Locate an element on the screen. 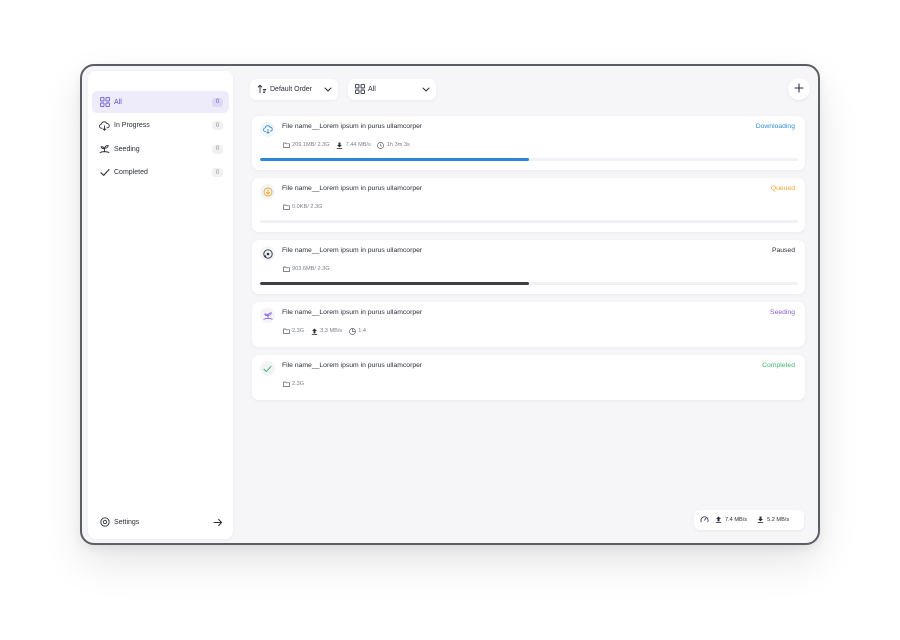  sort-order-dropdown: Default Order is located at coordinates (294, 89).